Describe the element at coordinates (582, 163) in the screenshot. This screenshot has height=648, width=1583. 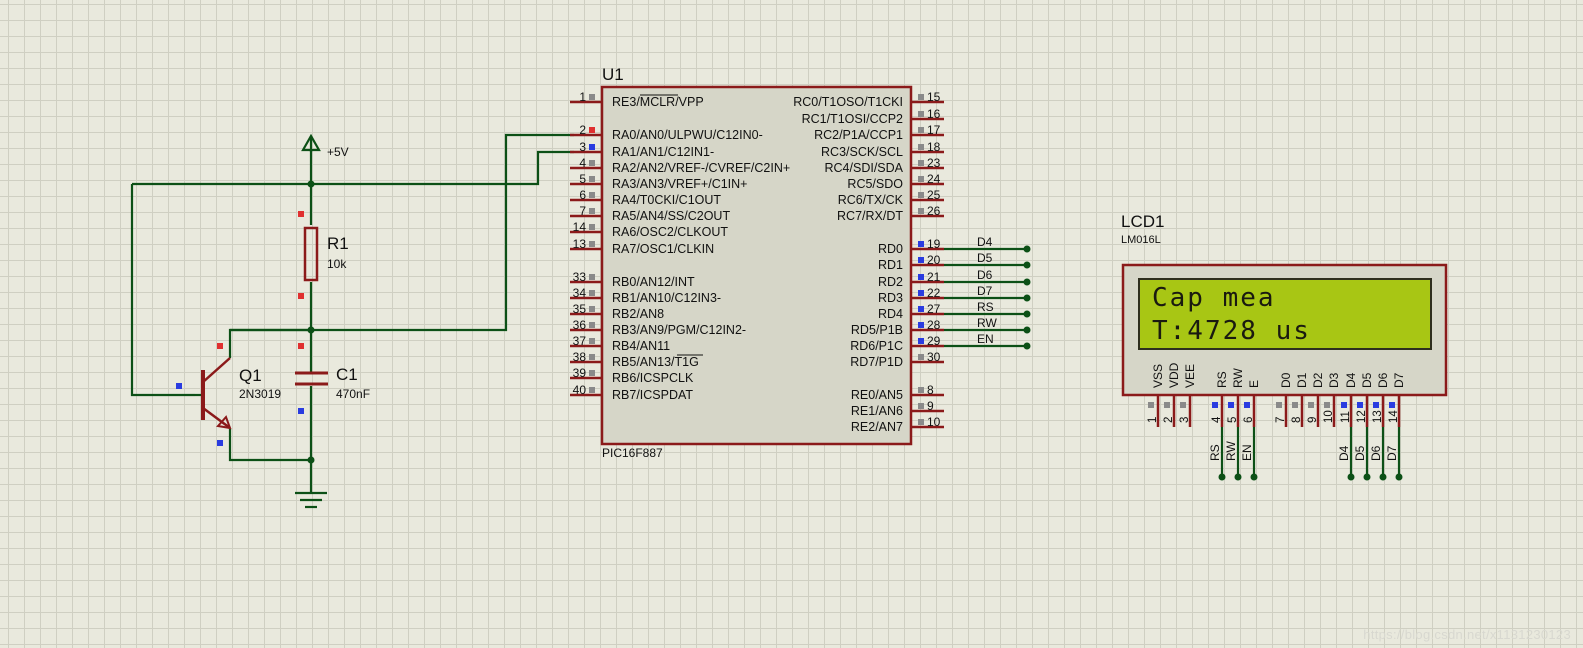
I see `pin-number: 4` at that location.